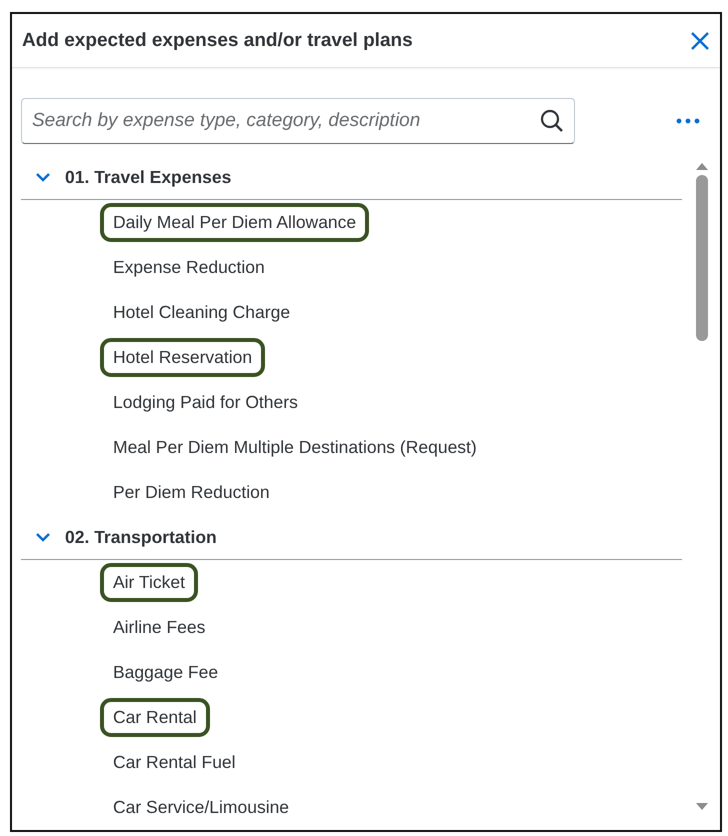 The width and height of the screenshot is (728, 836). What do you see at coordinates (688, 121) in the screenshot?
I see `more-icon` at bounding box center [688, 121].